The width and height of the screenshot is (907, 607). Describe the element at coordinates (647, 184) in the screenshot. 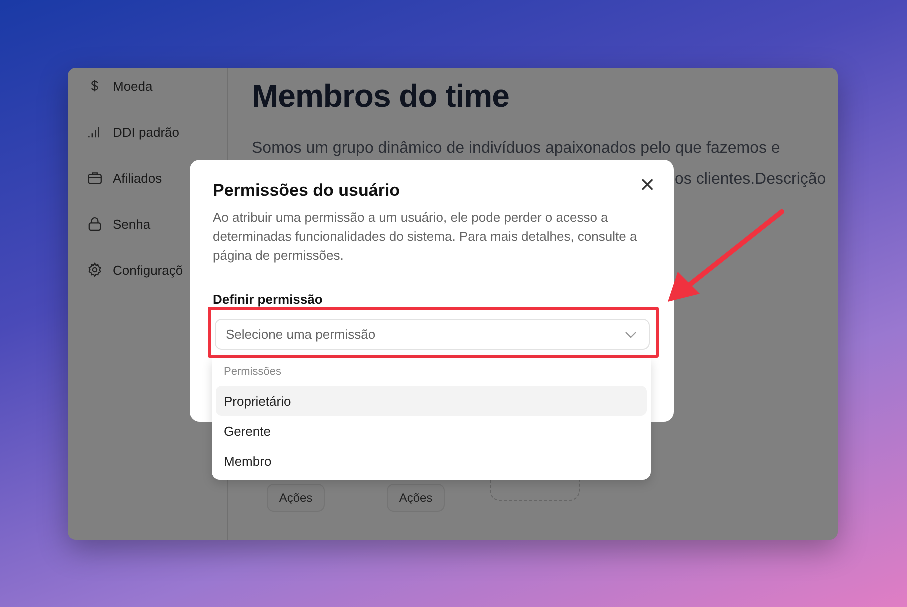

I see `close-button: ×` at that location.